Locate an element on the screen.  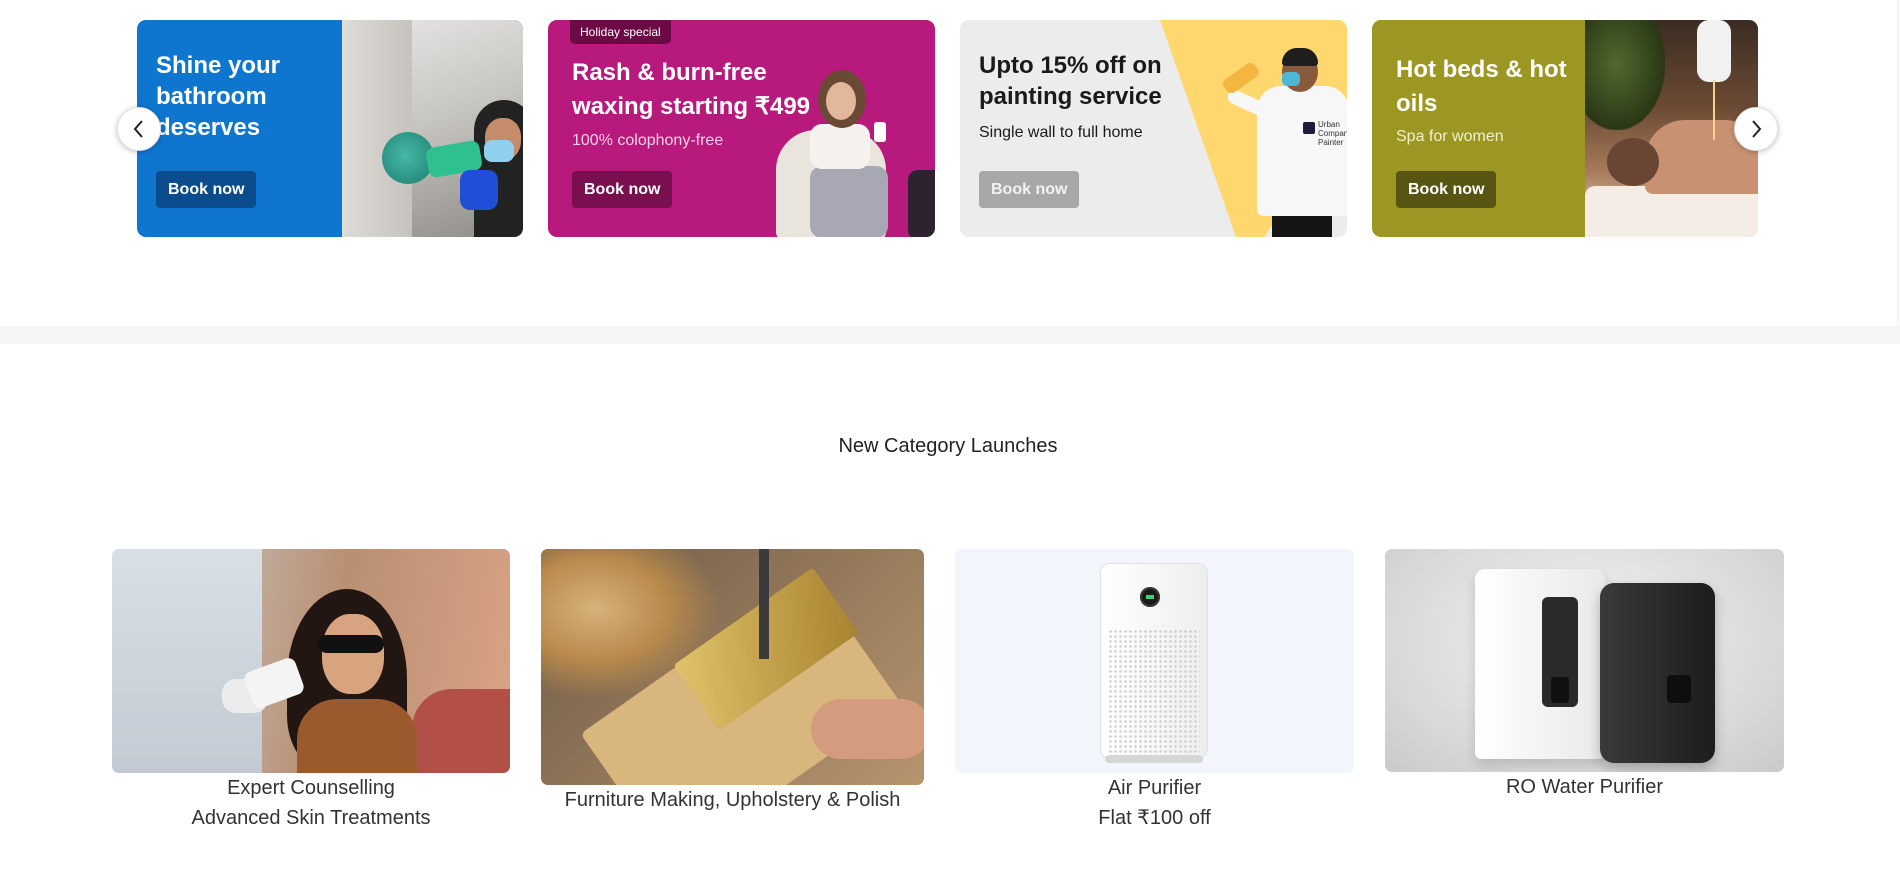
banner-bathroom-cleaning: Shine your bathroom deserves Book now is located at coordinates (330, 128).